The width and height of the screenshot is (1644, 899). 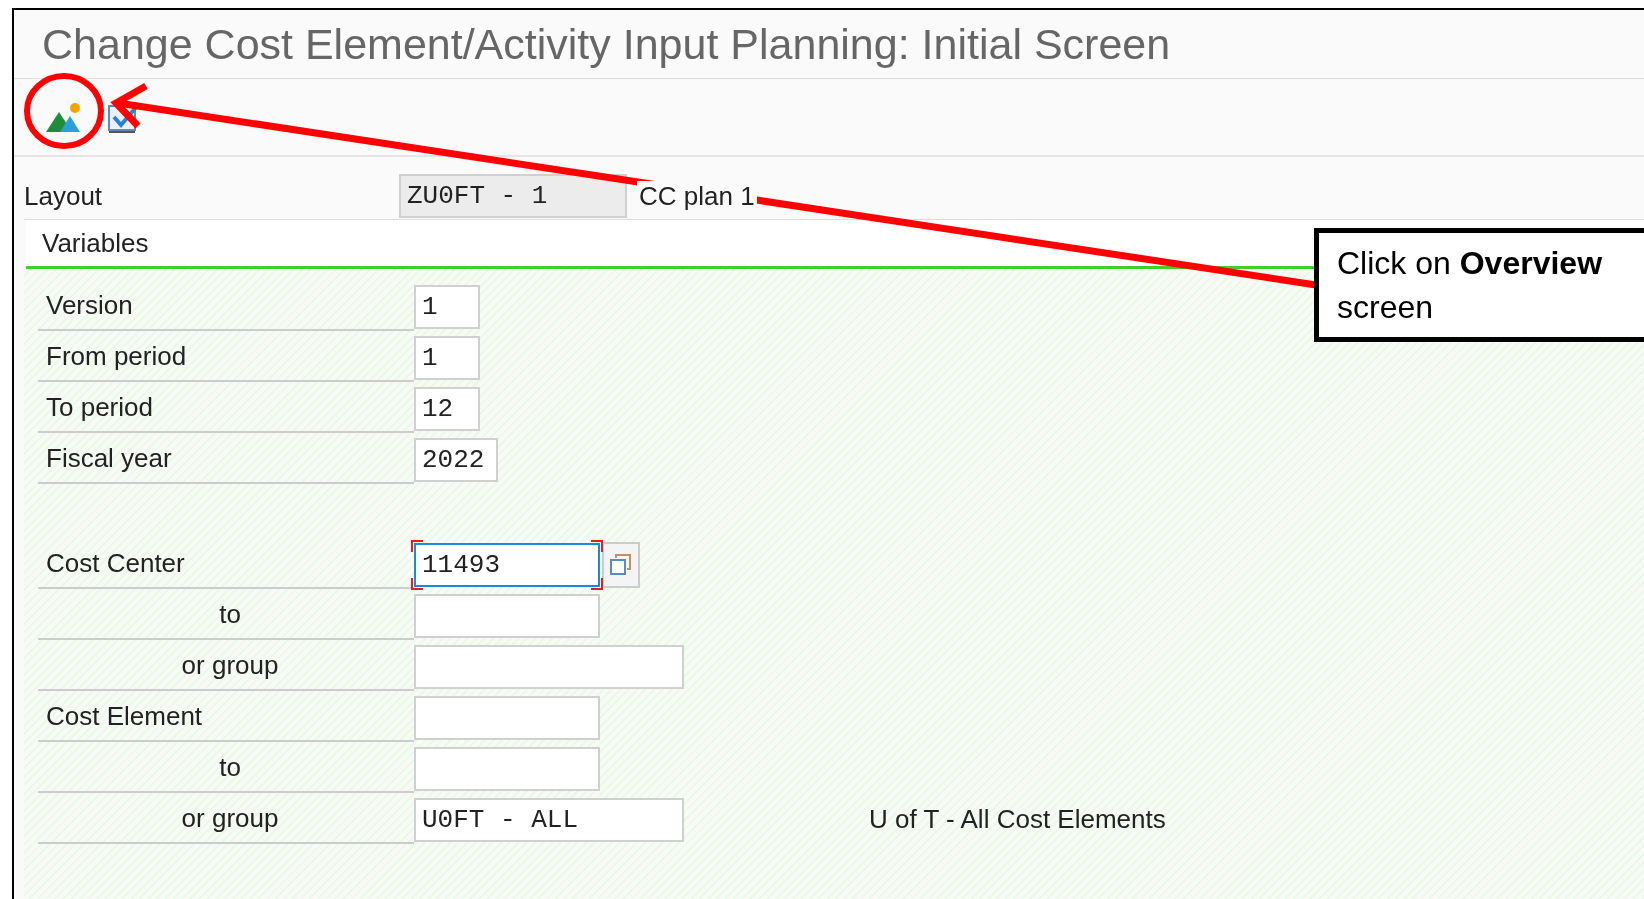 What do you see at coordinates (606, 44) in the screenshot?
I see `window-title: Change Cost Element/Activity Input Planning: Initial Screen` at bounding box center [606, 44].